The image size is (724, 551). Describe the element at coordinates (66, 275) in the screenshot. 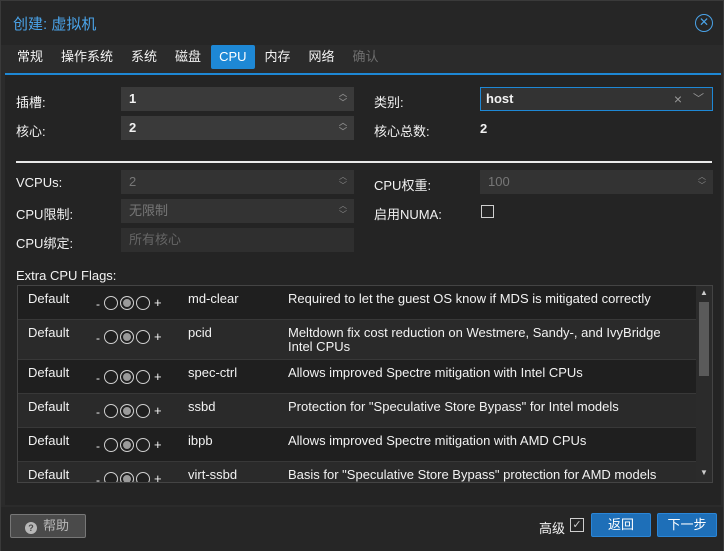

I see `extra-flags-title: Extra CPU Flags:` at that location.